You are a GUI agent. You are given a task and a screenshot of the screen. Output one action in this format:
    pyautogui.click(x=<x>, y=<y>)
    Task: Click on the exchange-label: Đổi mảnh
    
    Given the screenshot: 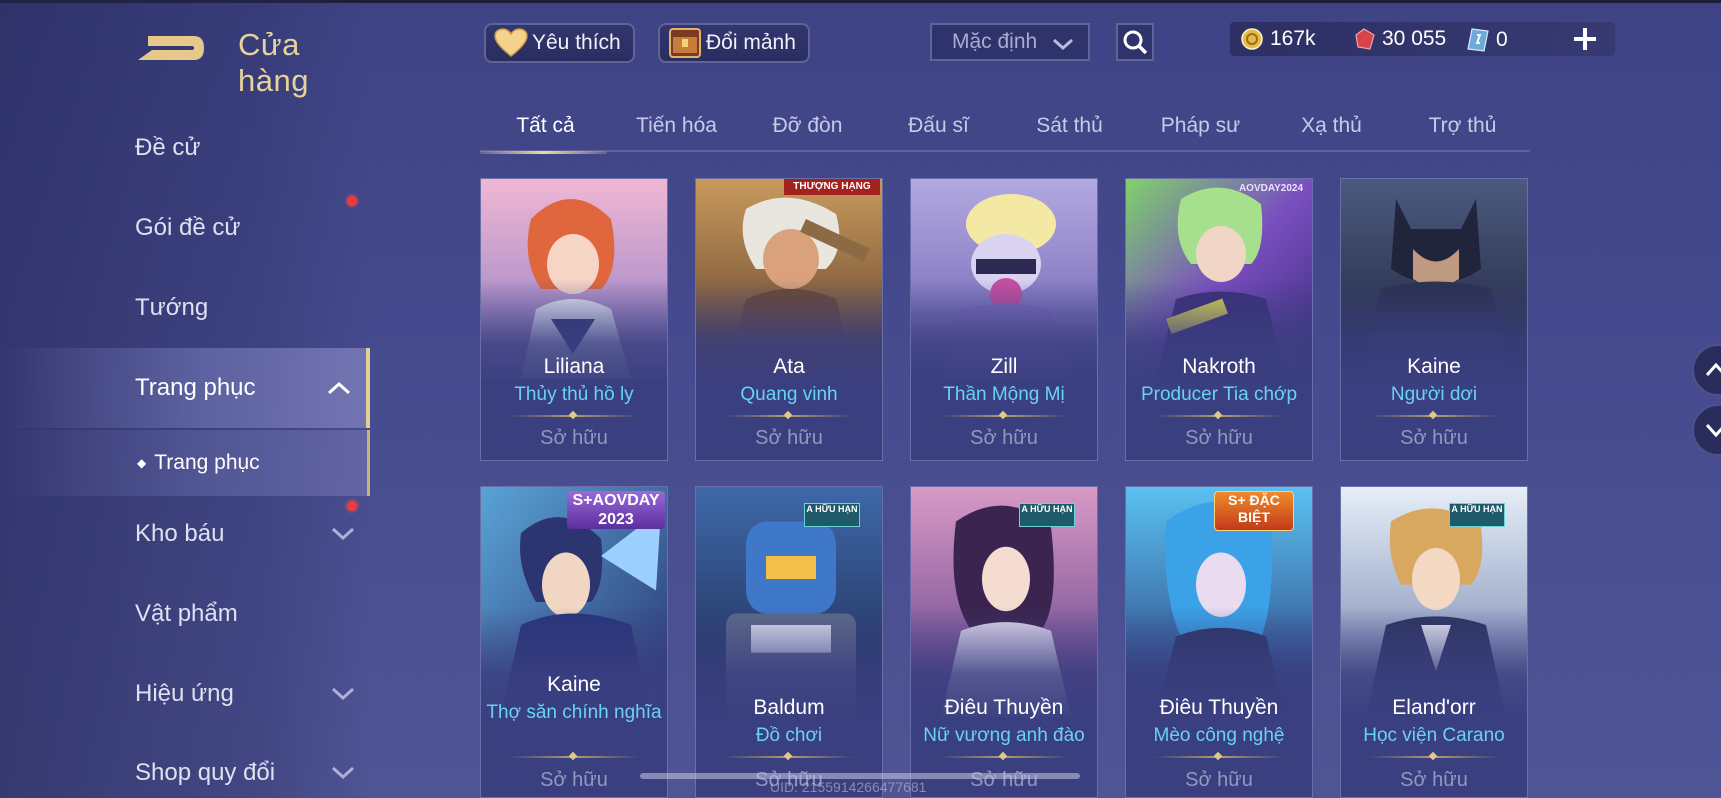 What is the action you would take?
    pyautogui.click(x=751, y=42)
    